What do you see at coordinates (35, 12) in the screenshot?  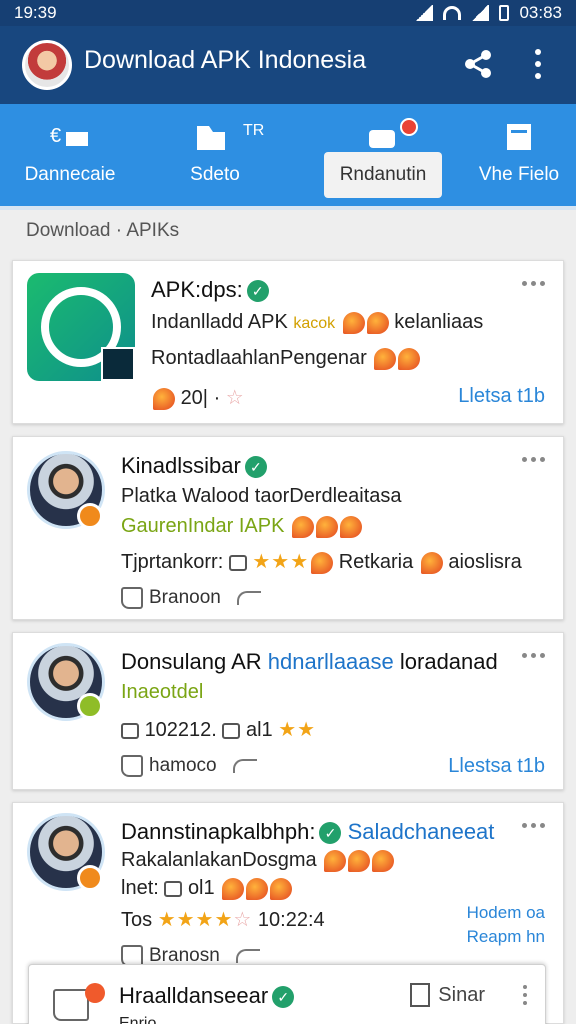 I see `status-time: 19:39` at bounding box center [35, 12].